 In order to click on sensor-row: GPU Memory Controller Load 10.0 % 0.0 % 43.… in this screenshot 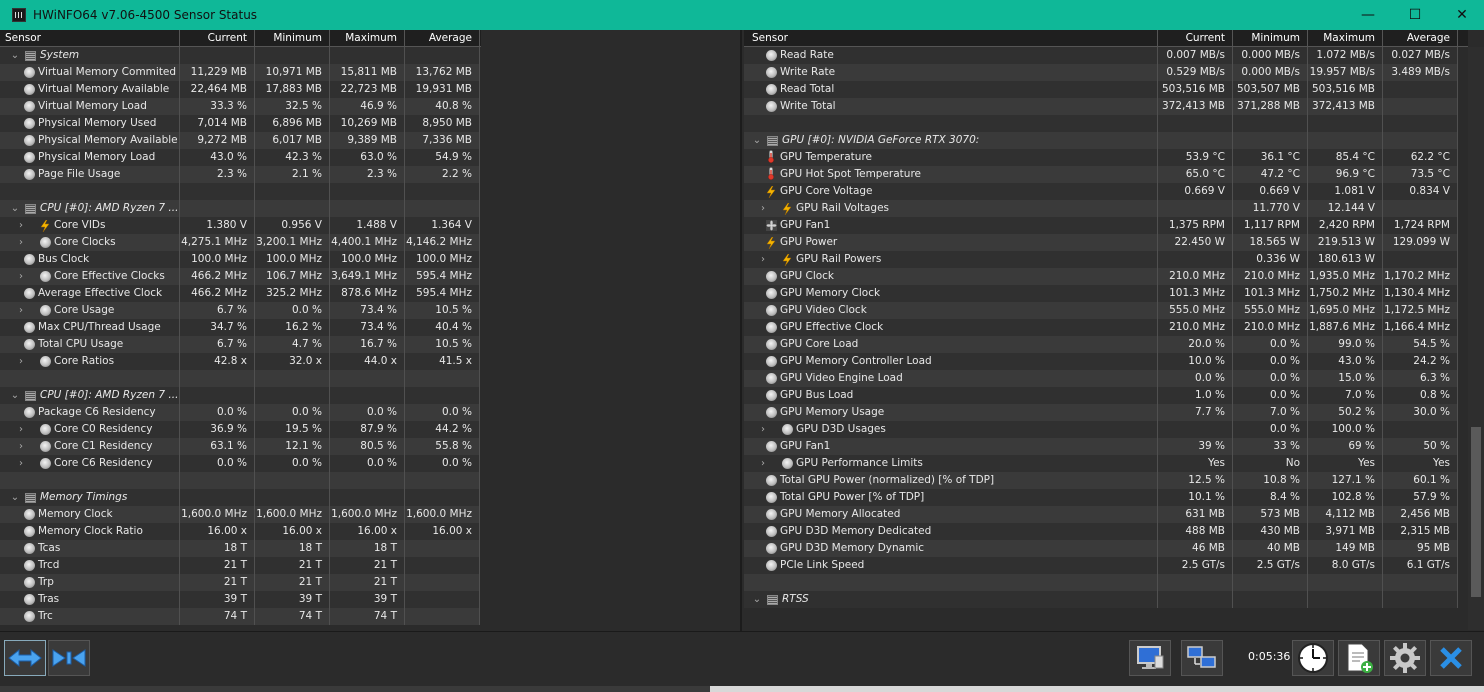, I will do `click(1101, 361)`.